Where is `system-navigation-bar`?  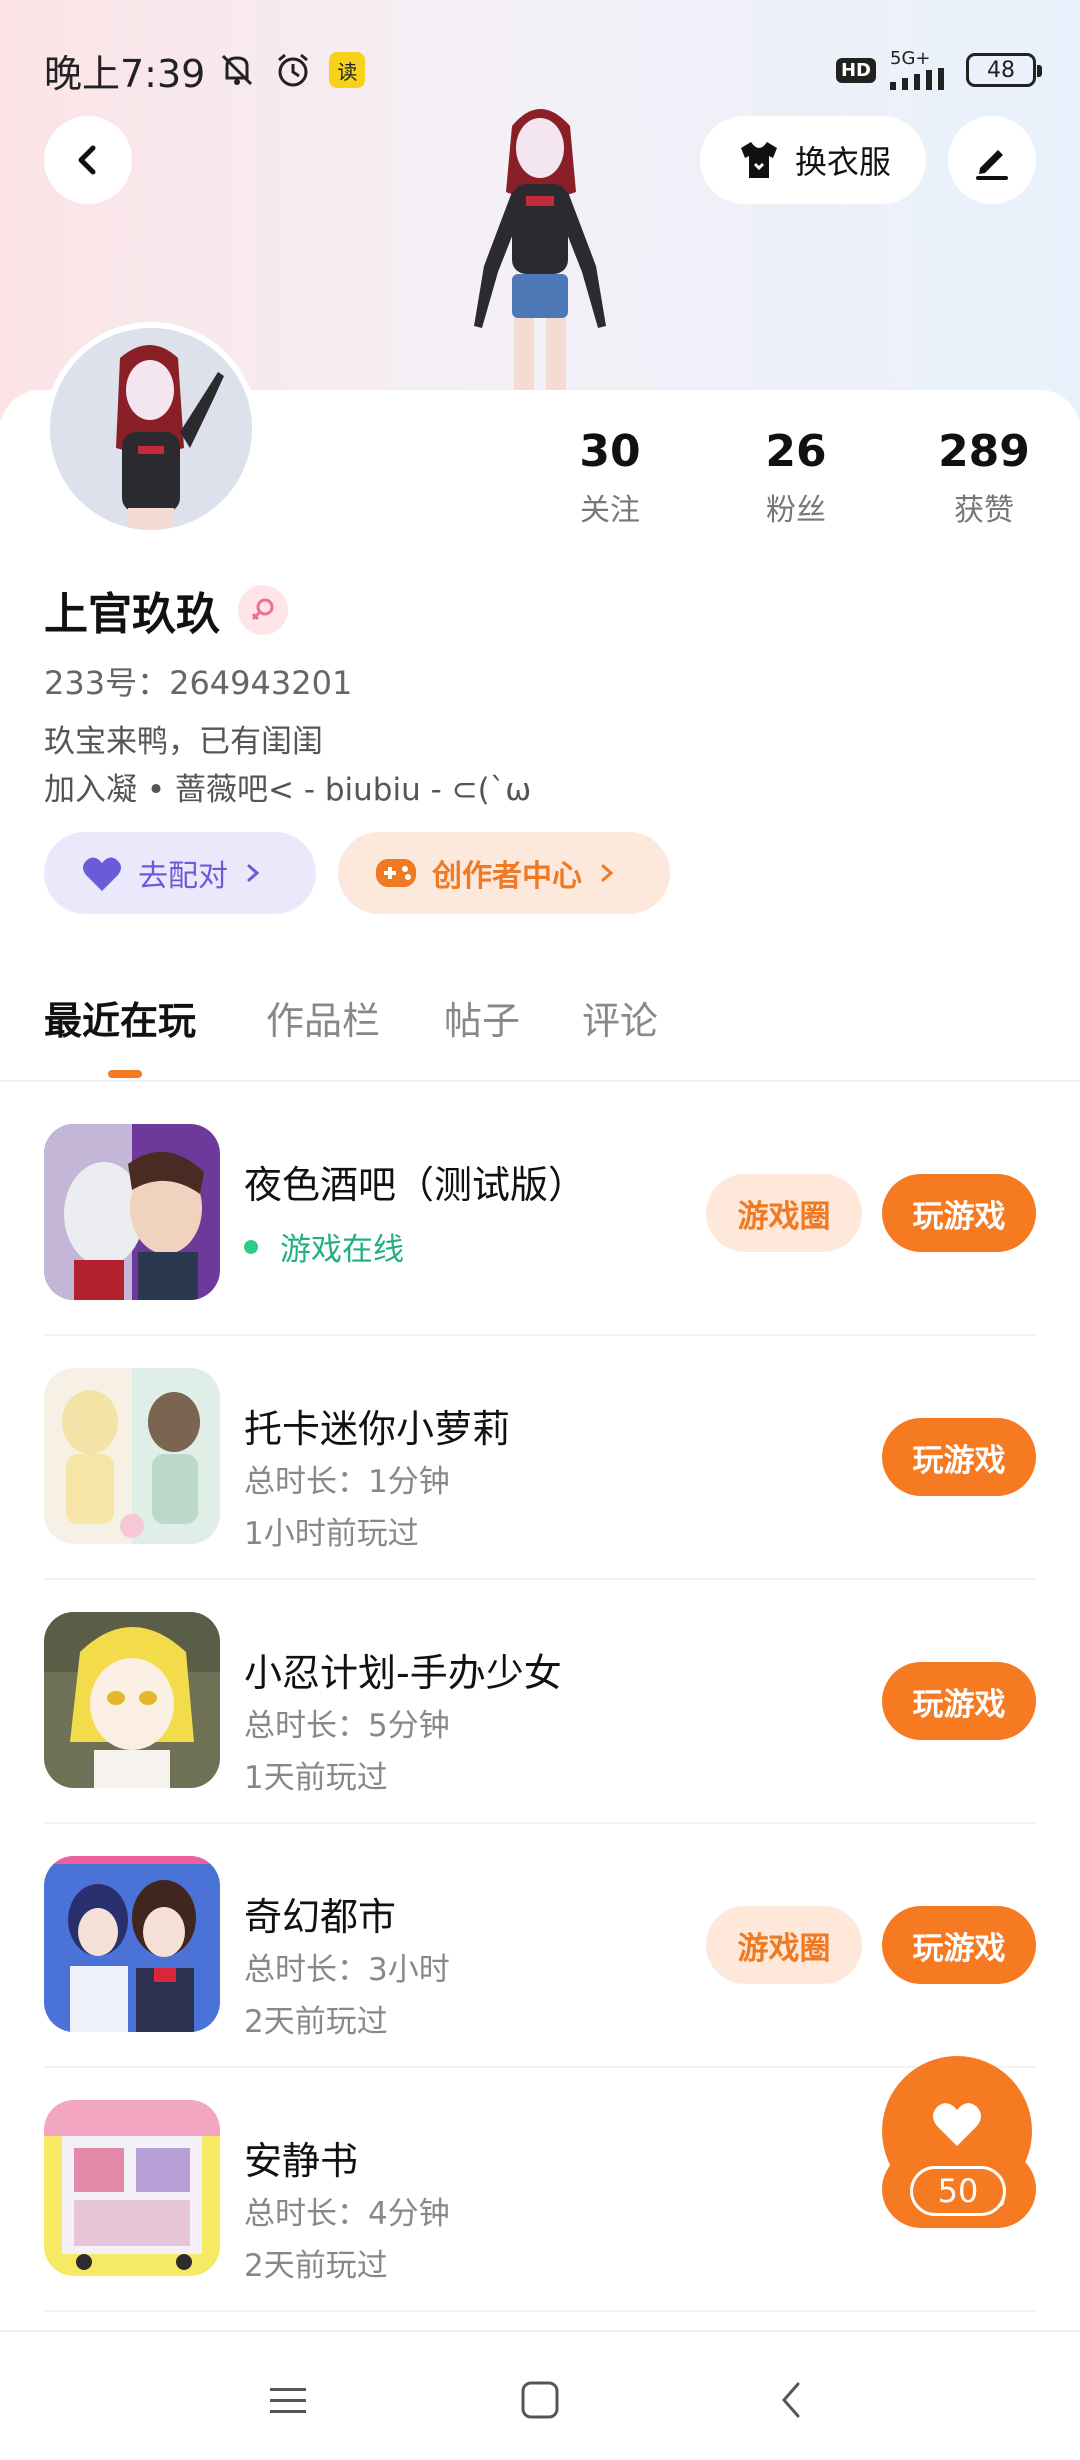 system-navigation-bar is located at coordinates (540, 2395).